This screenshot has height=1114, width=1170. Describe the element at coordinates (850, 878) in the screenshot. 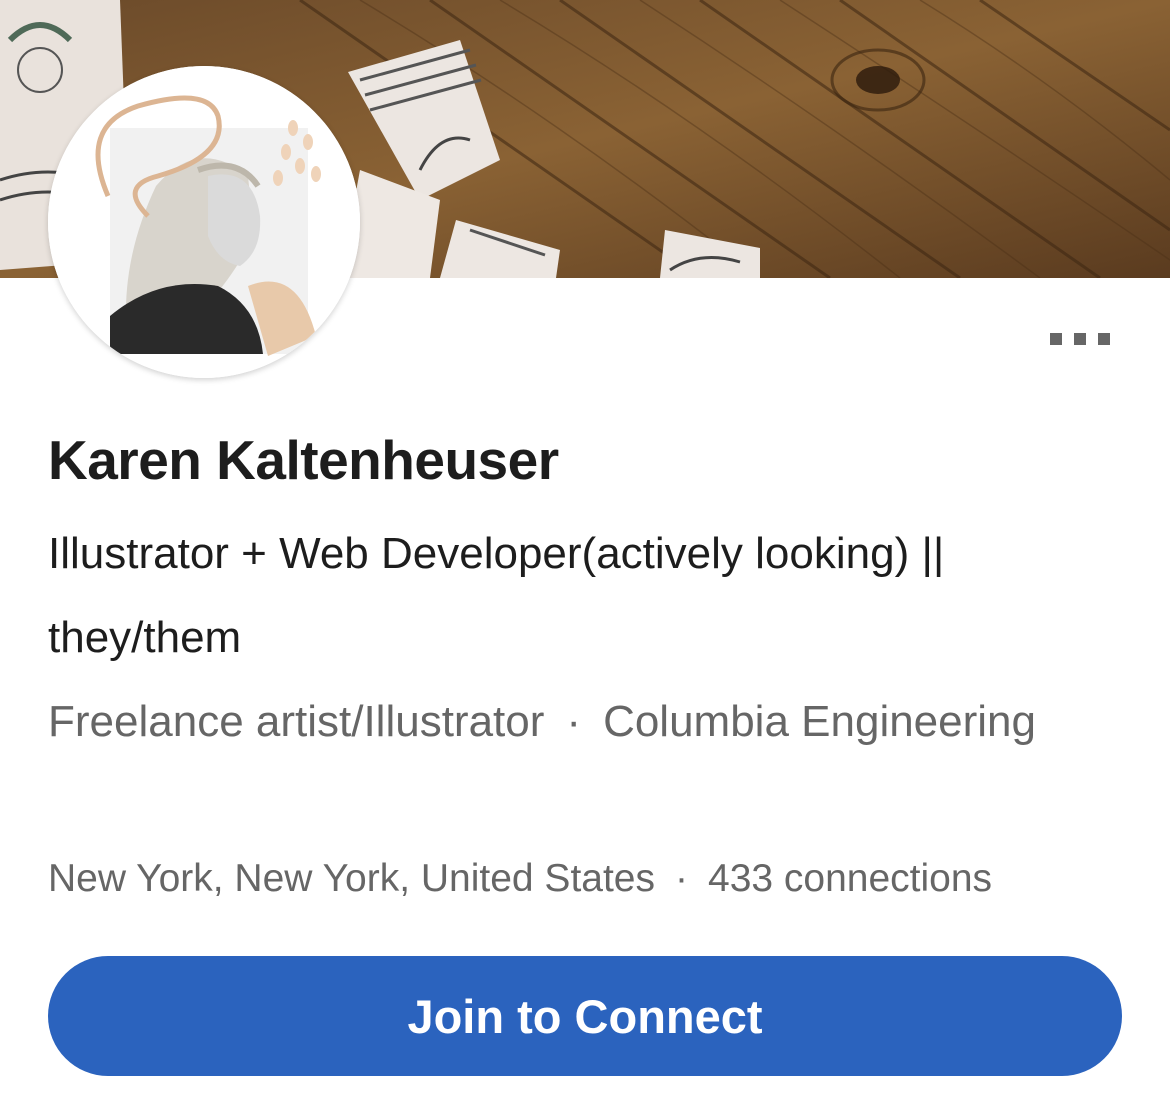

I see `connections-count: 433 connections` at that location.